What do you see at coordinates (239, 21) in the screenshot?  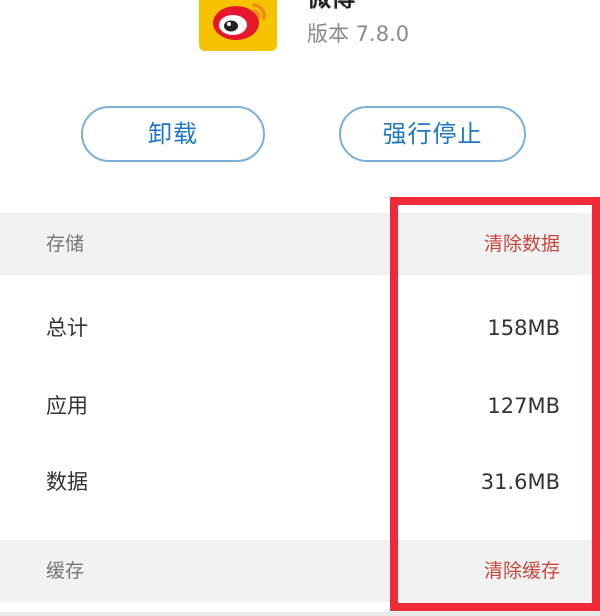 I see `weibo-logo-icon` at bounding box center [239, 21].